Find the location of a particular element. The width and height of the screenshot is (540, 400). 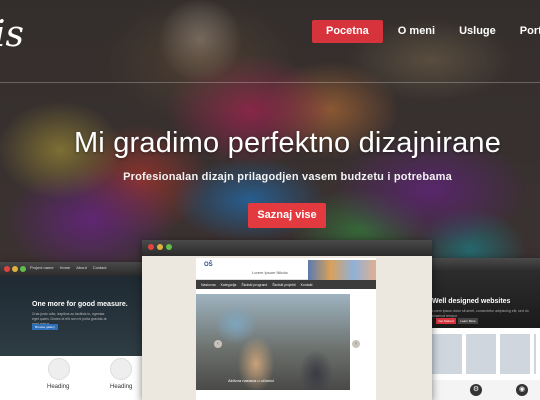

hero-title: Mi gradimo perfektno dizajnirane is located at coordinates (287, 143).